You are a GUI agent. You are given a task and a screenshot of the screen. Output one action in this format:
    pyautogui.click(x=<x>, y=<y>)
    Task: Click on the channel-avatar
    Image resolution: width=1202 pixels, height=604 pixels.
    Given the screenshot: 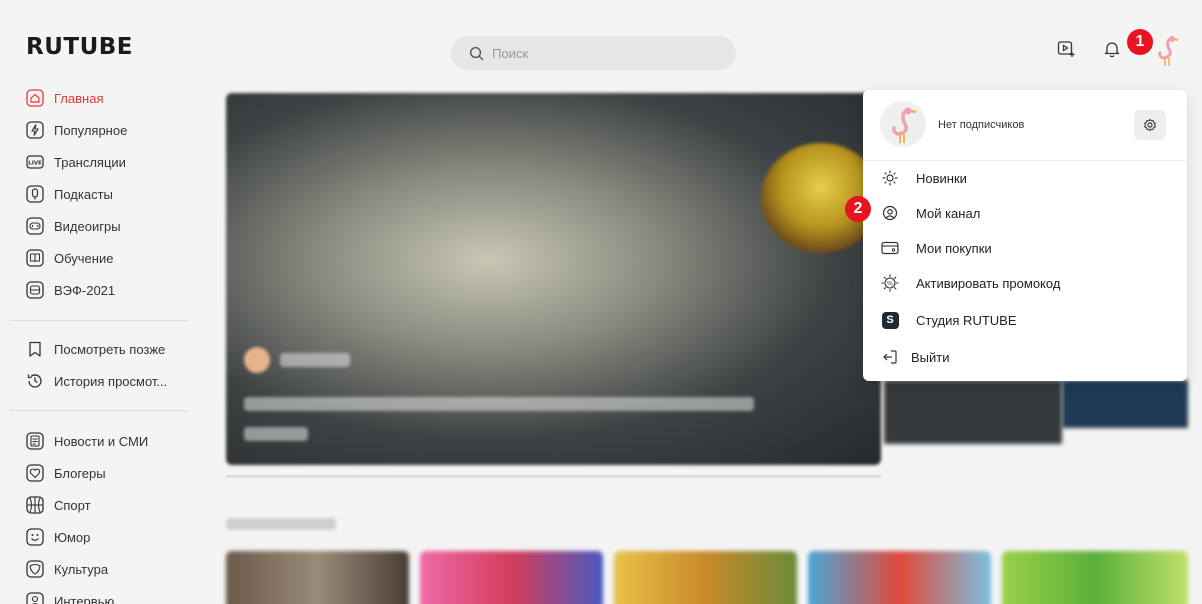 What is the action you would take?
    pyautogui.click(x=257, y=360)
    